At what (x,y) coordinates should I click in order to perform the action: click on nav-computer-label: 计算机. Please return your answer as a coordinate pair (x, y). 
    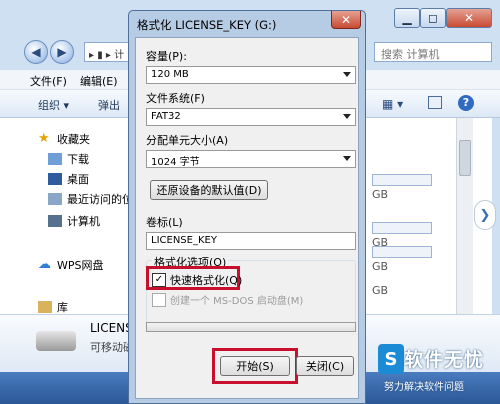
    Looking at the image, I should click on (83, 221).